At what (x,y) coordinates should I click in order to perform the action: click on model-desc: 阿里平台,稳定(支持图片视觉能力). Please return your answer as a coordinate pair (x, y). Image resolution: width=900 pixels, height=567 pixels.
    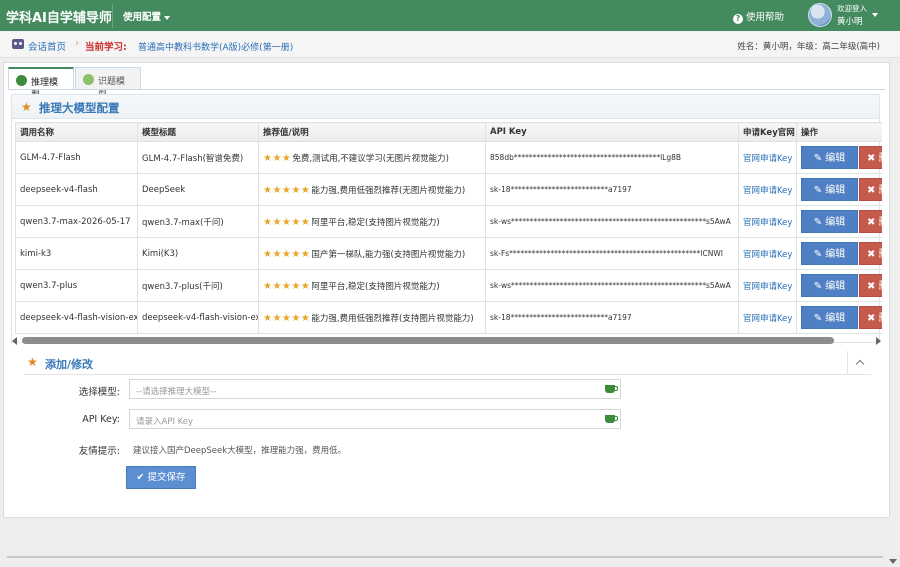
    Looking at the image, I should click on (375, 286).